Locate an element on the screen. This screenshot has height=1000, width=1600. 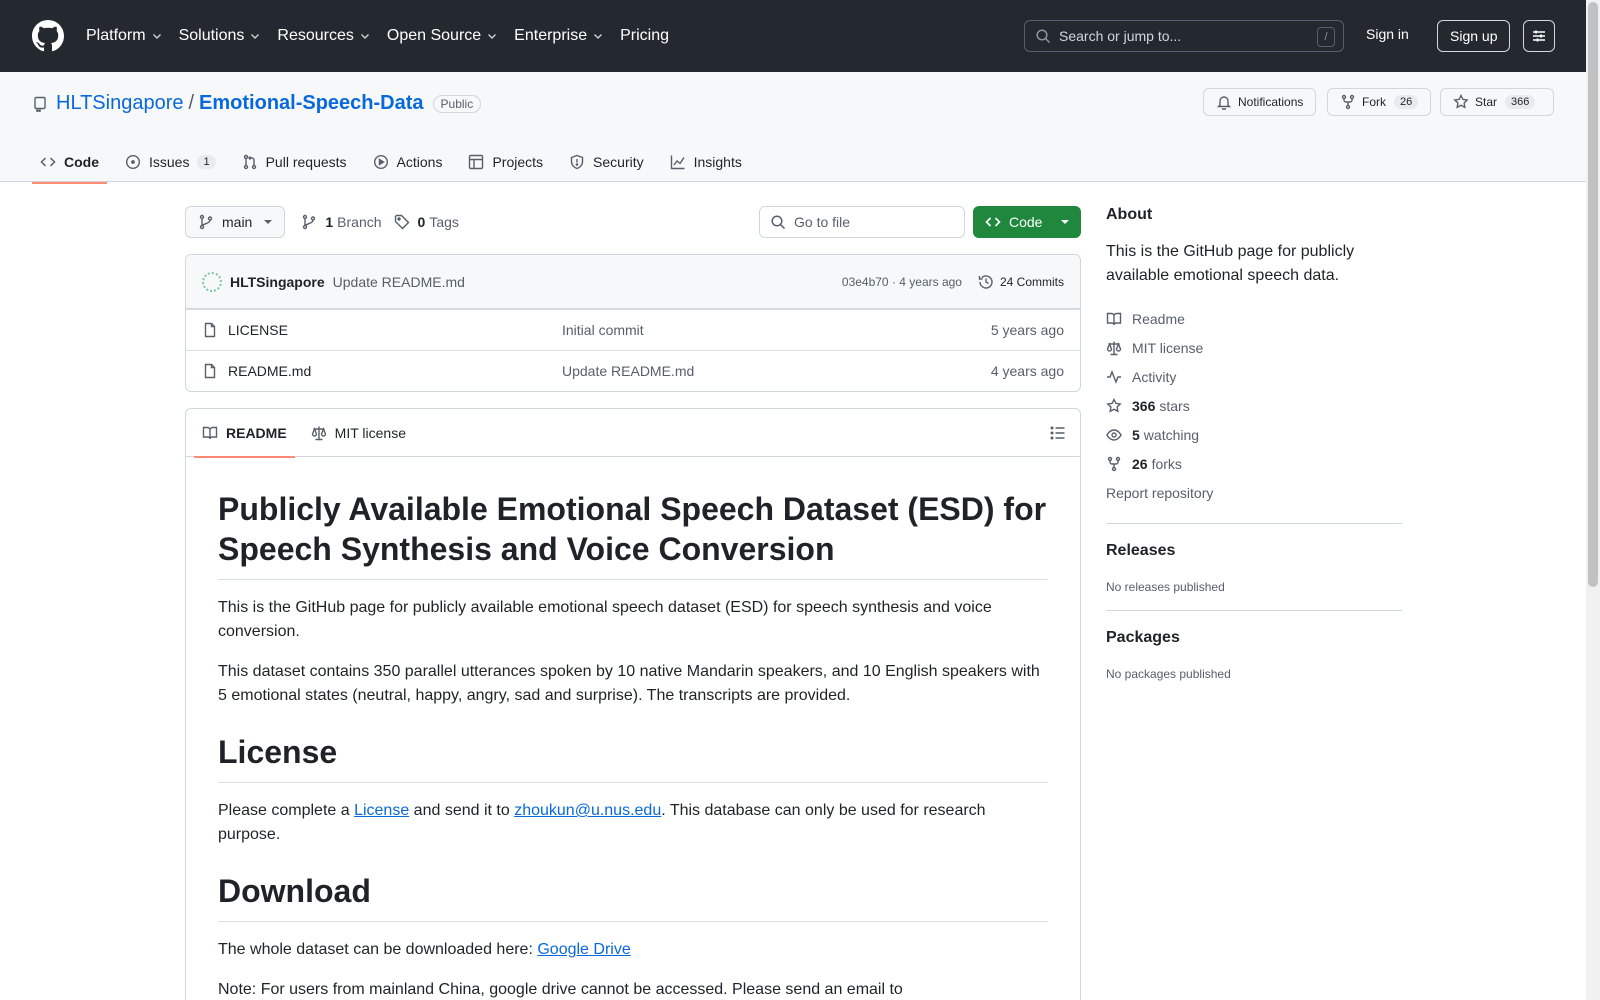
nav-pricing: Pricing is located at coordinates (644, 36).